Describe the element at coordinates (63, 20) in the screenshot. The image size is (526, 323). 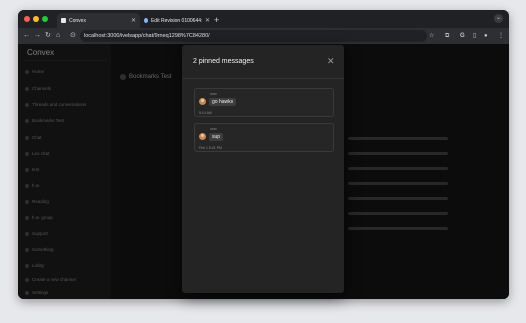
I see `convex-favicon-icon` at that location.